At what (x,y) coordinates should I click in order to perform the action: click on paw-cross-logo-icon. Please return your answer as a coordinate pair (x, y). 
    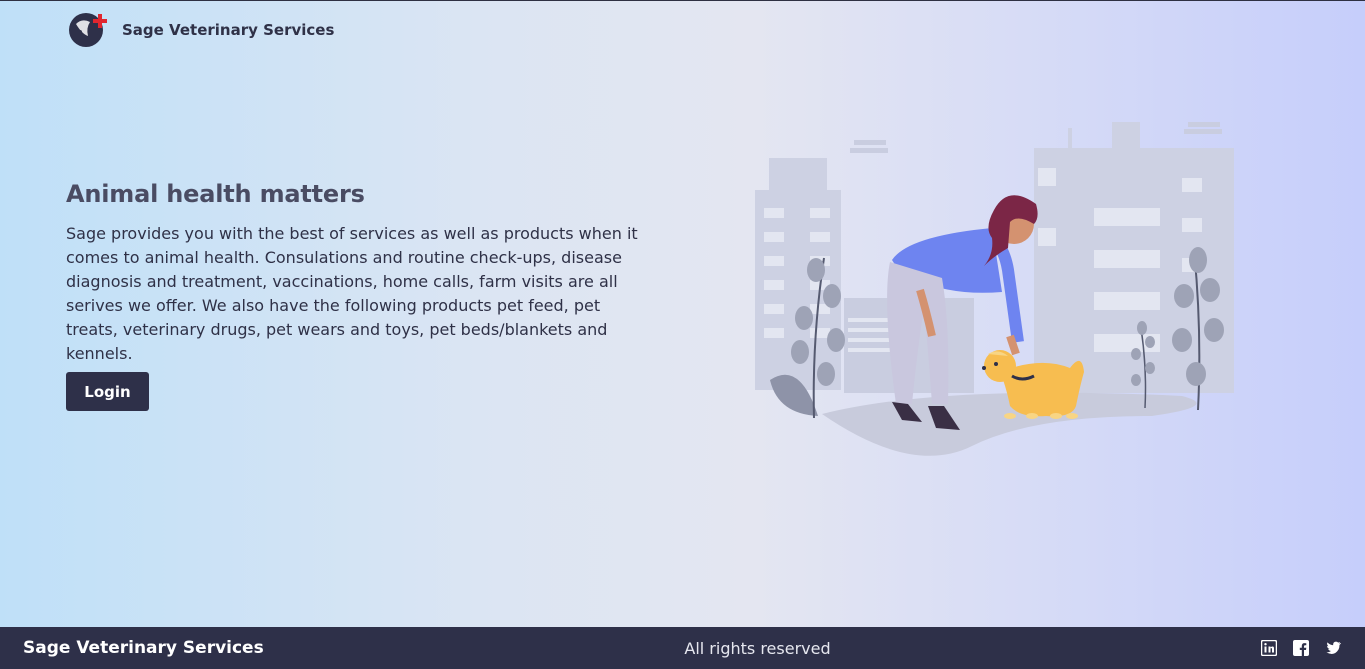
    Looking at the image, I should click on (88, 30).